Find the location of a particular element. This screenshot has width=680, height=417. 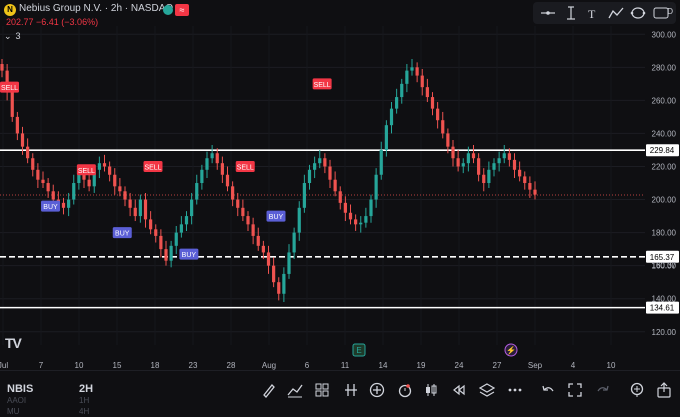

layouts-icon is located at coordinates (322, 390).